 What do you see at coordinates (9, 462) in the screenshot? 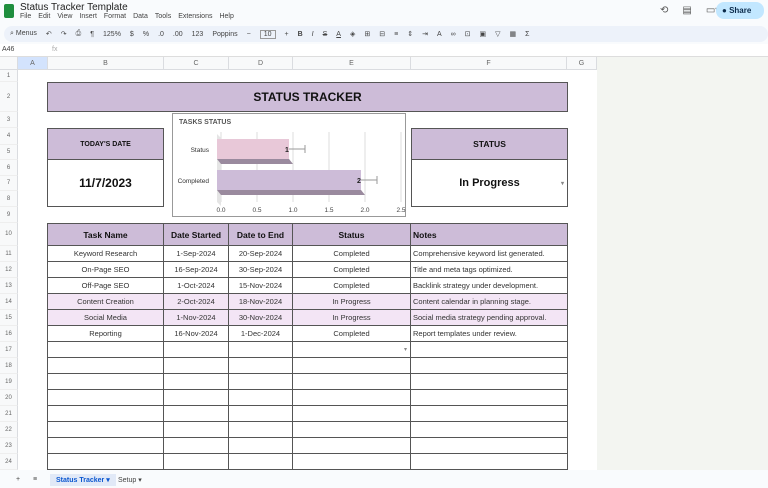
I see `row-header-24: 24` at bounding box center [9, 462].